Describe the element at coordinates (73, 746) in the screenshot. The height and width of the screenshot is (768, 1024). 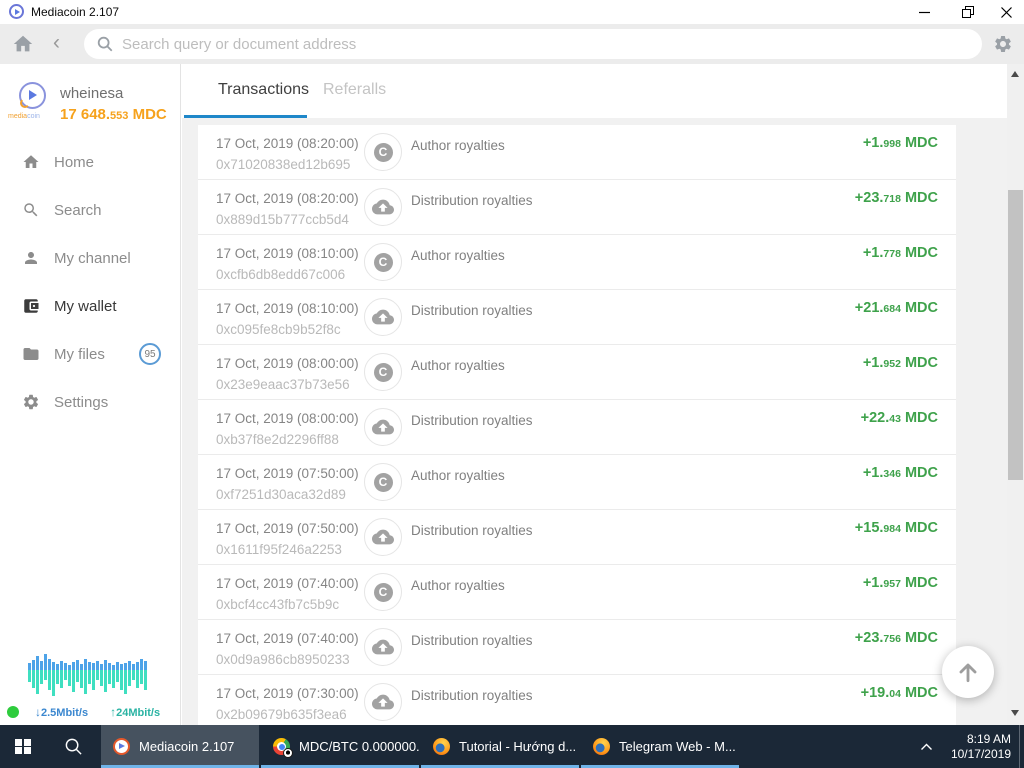
I see `taskbar-search-button` at that location.